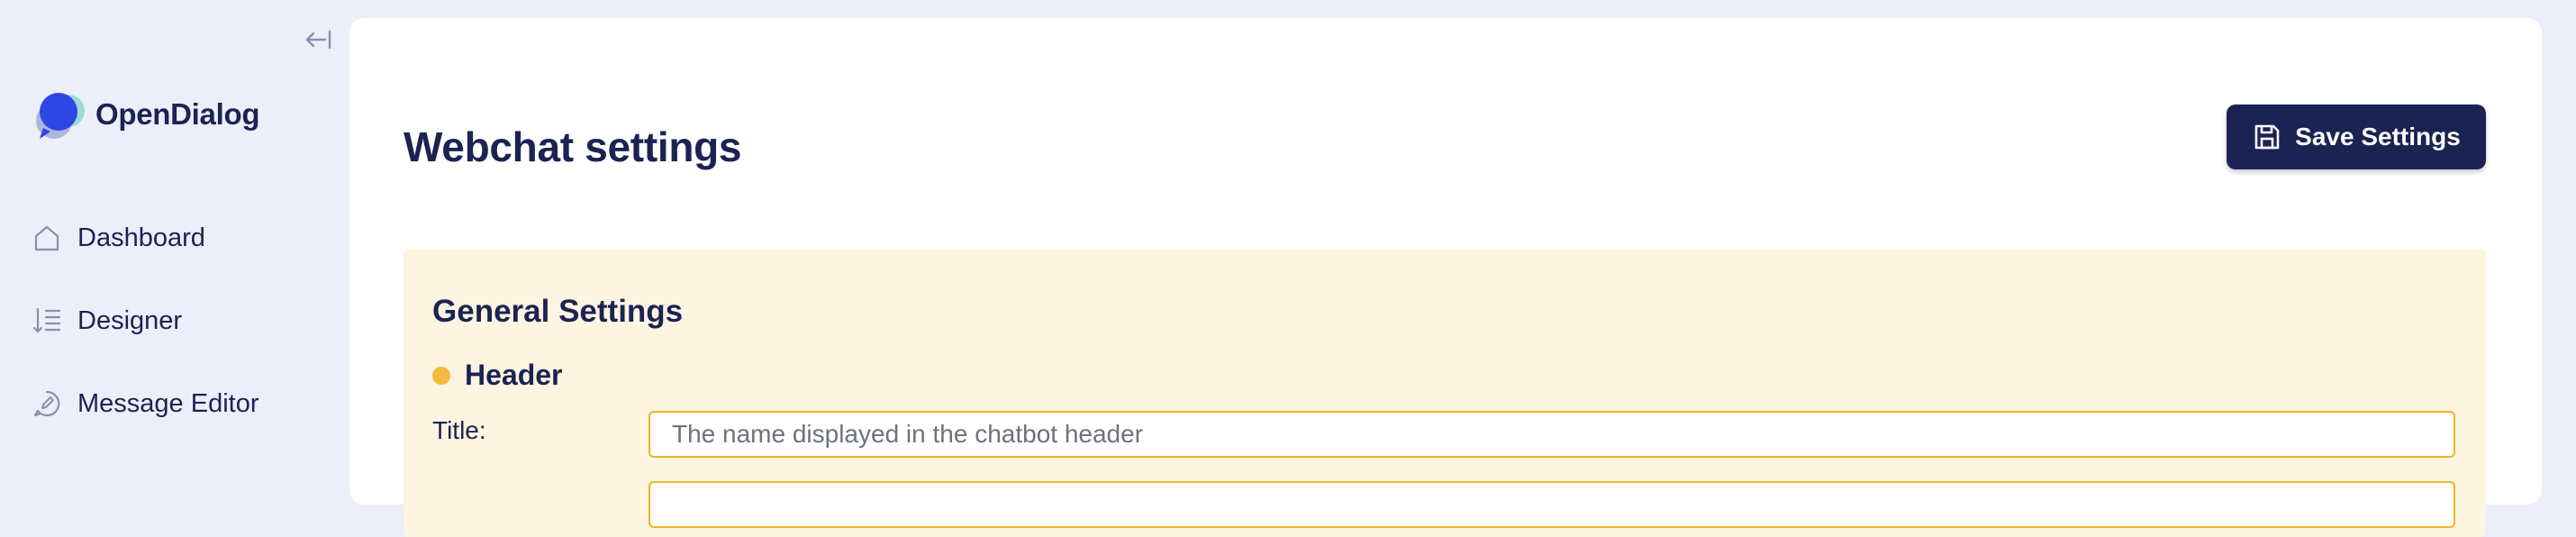  I want to click on status-dot, so click(441, 375).